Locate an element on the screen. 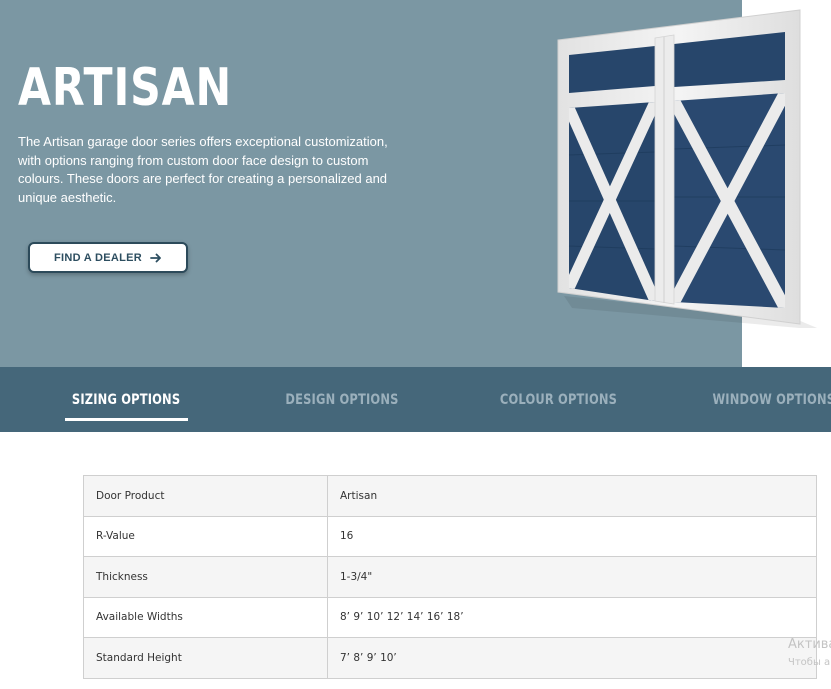  table-row: Standard Height 7’ 8’ 9’ 10’ is located at coordinates (450, 658).